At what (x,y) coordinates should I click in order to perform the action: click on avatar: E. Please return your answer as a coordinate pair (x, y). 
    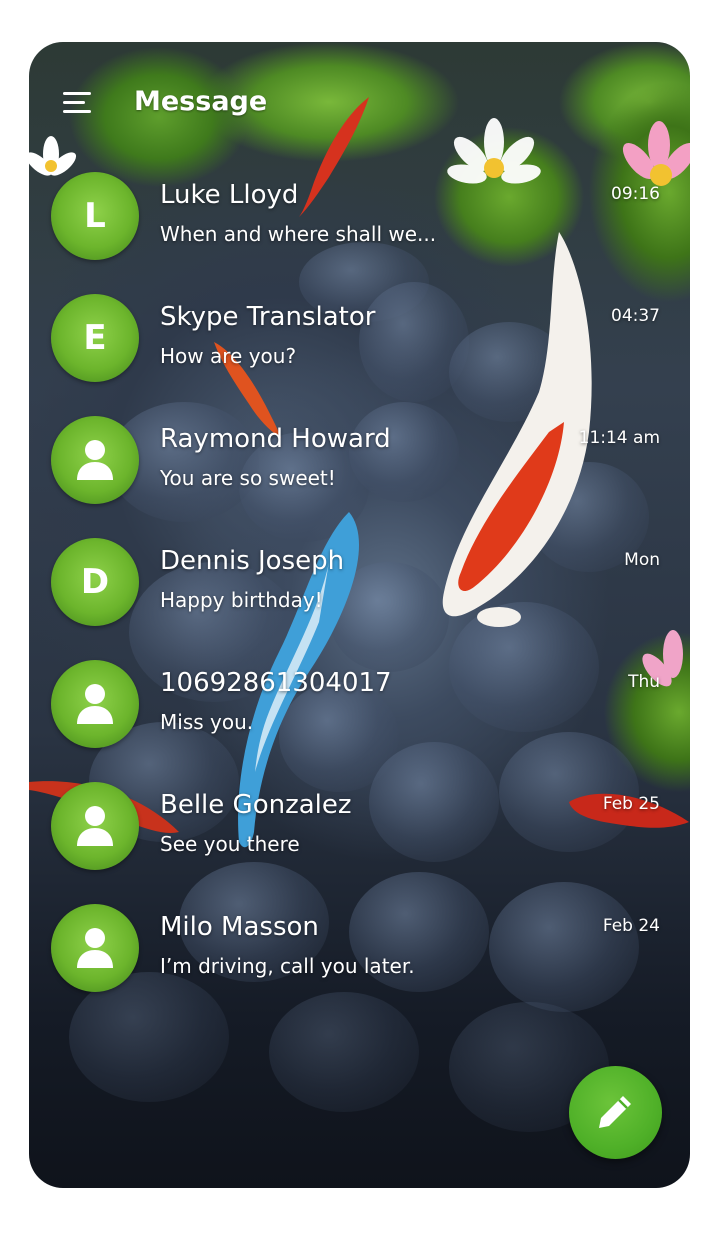
    Looking at the image, I should click on (95, 338).